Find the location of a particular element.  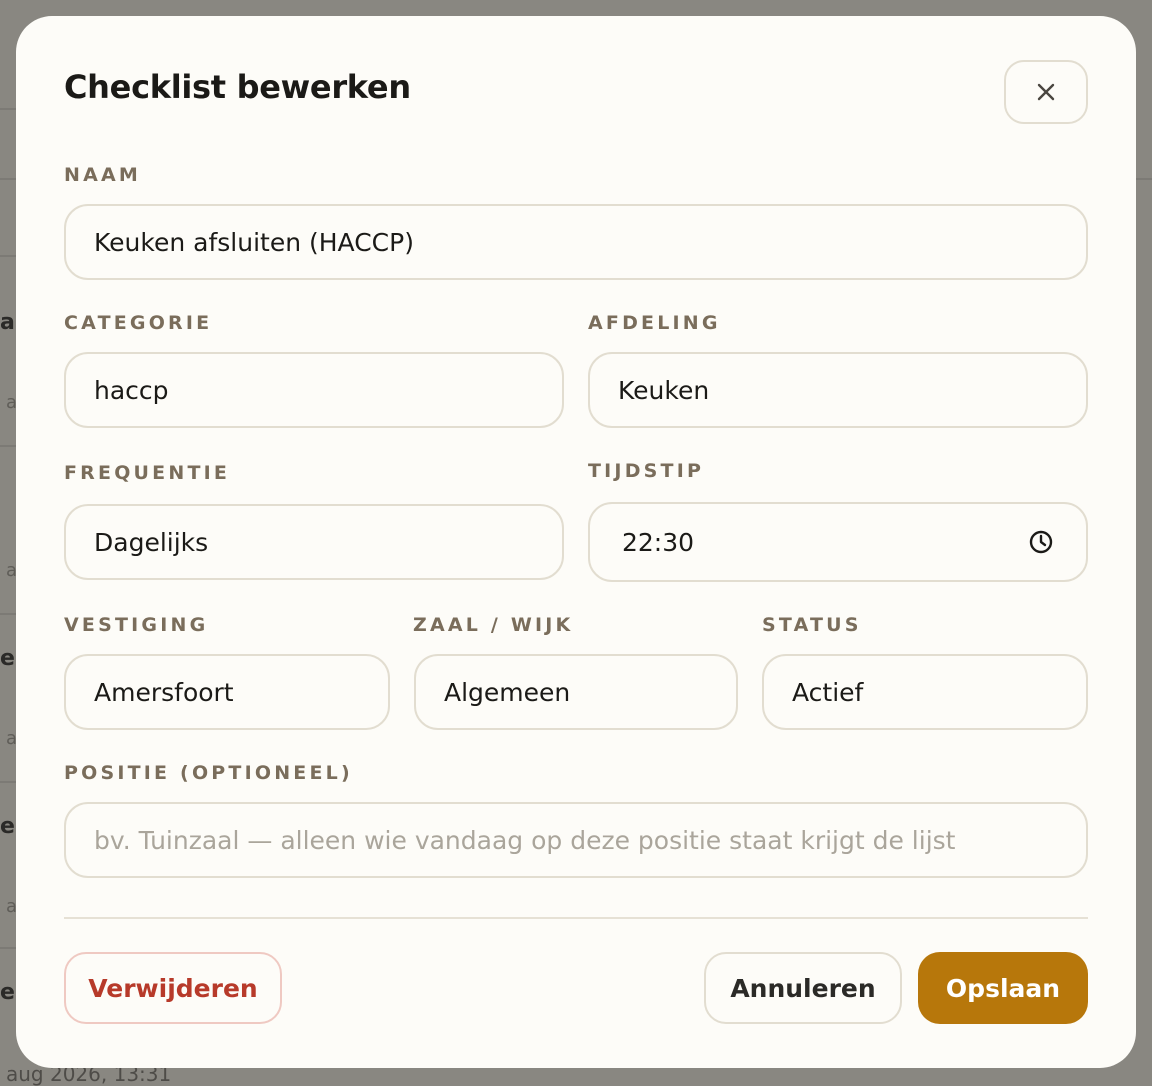

categorie-label: CATEGORIE is located at coordinates (138, 323).